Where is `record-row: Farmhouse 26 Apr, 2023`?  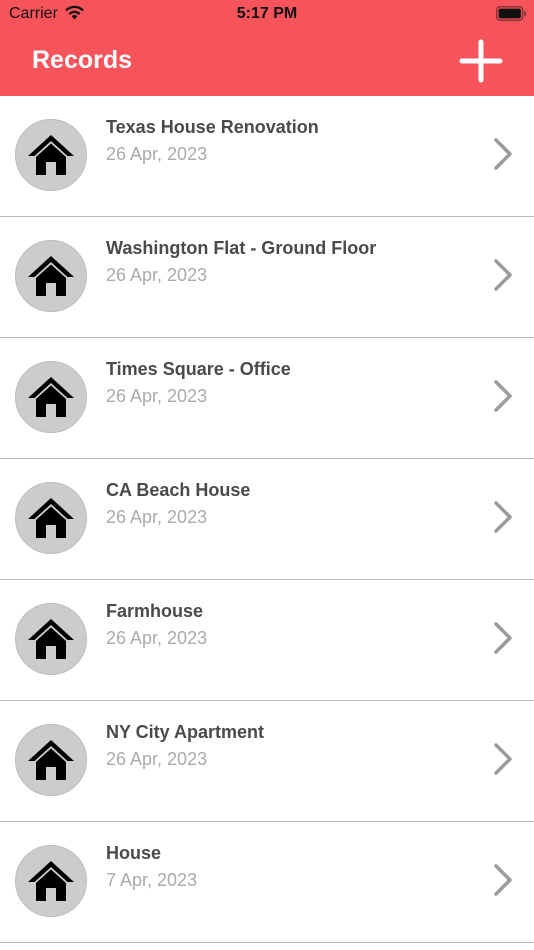 record-row: Farmhouse 26 Apr, 2023 is located at coordinates (267, 640).